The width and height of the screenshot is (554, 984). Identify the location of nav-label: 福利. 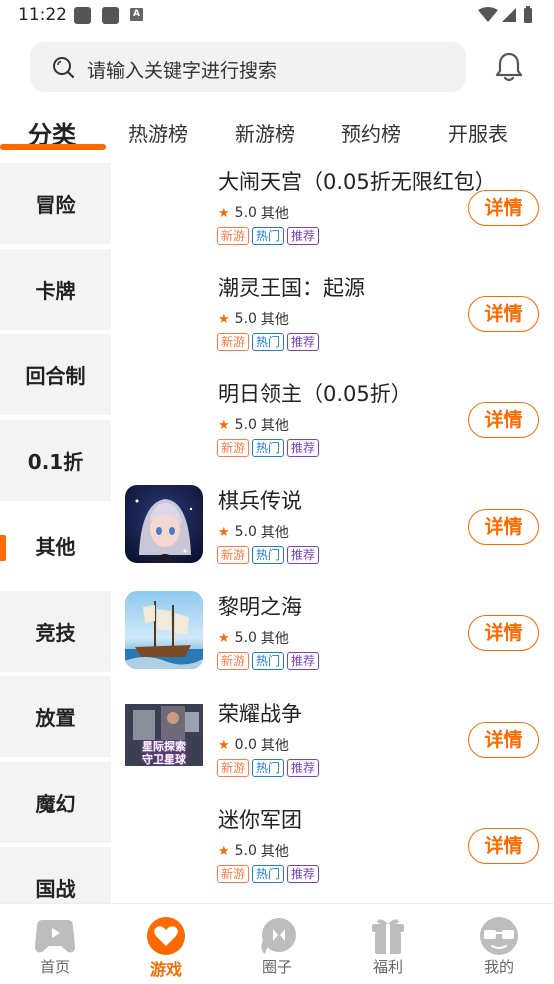
(387, 967).